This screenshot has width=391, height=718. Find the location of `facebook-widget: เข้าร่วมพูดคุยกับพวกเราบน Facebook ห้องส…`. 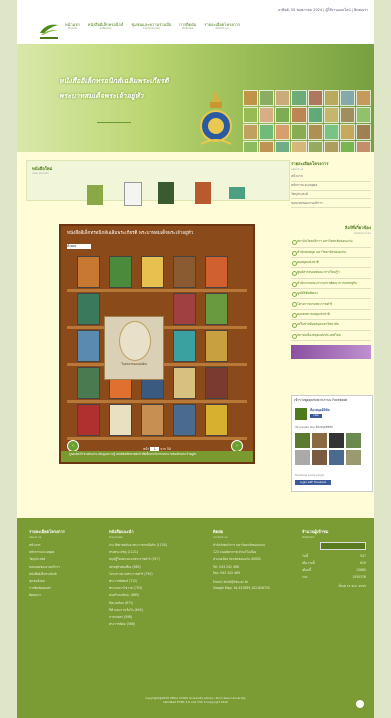

facebook-widget: เข้าร่วมพูดคุยกับพวกเราบน Facebook ห้องส… is located at coordinates (332, 443).